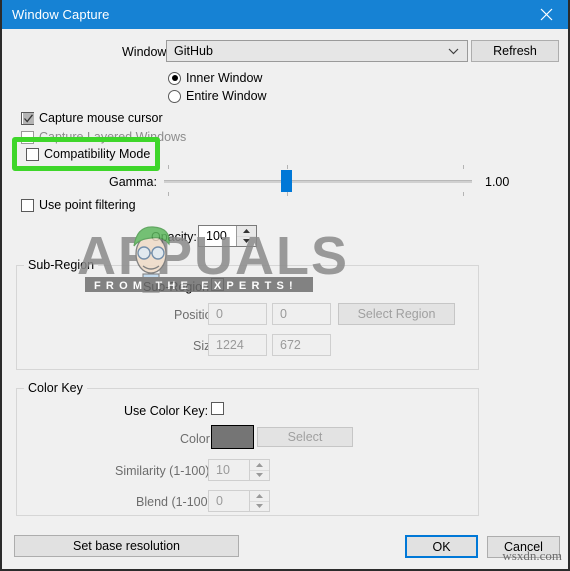  What do you see at coordinates (176, 287) in the screenshot?
I see `subregion-checkbox-label: Sub-Region` at bounding box center [176, 287].